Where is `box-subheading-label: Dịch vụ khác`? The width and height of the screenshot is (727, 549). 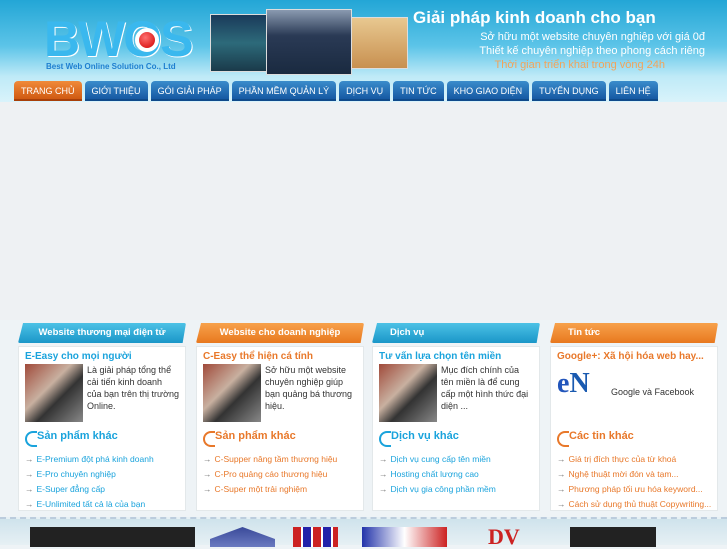 box-subheading-label: Dịch vụ khác is located at coordinates (425, 436).